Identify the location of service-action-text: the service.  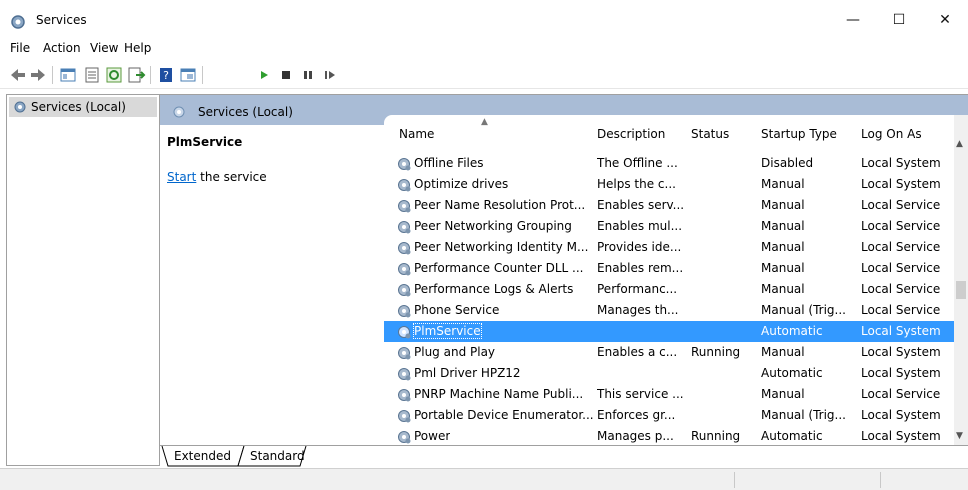
(231, 177).